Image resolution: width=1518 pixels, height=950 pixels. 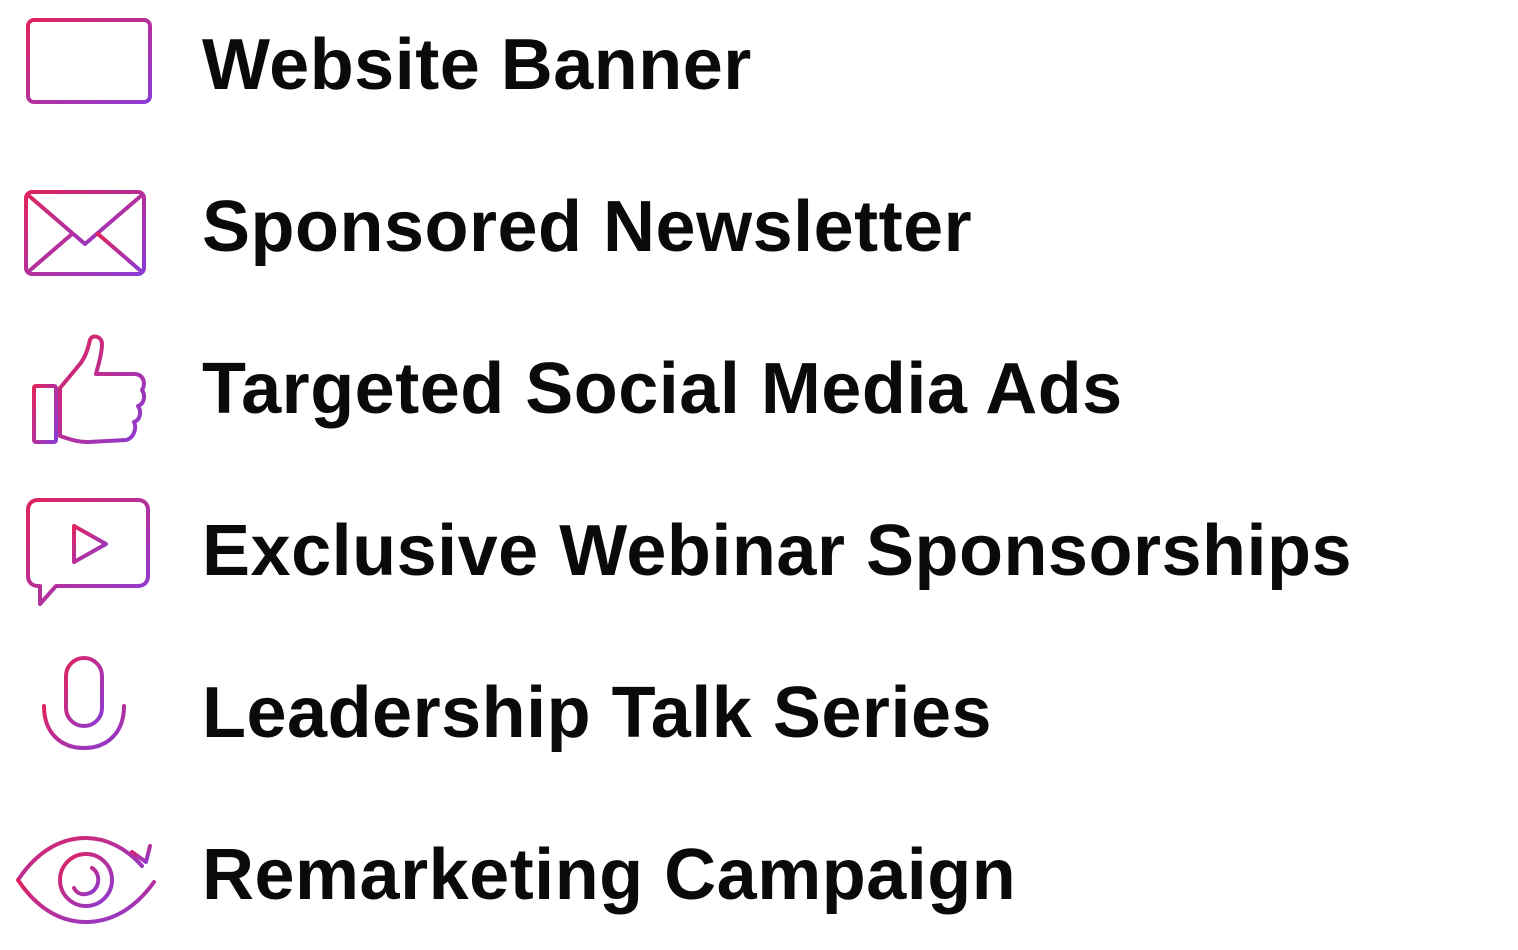 I want to click on list-item-website-banner: Website Banner, so click(x=759, y=70).